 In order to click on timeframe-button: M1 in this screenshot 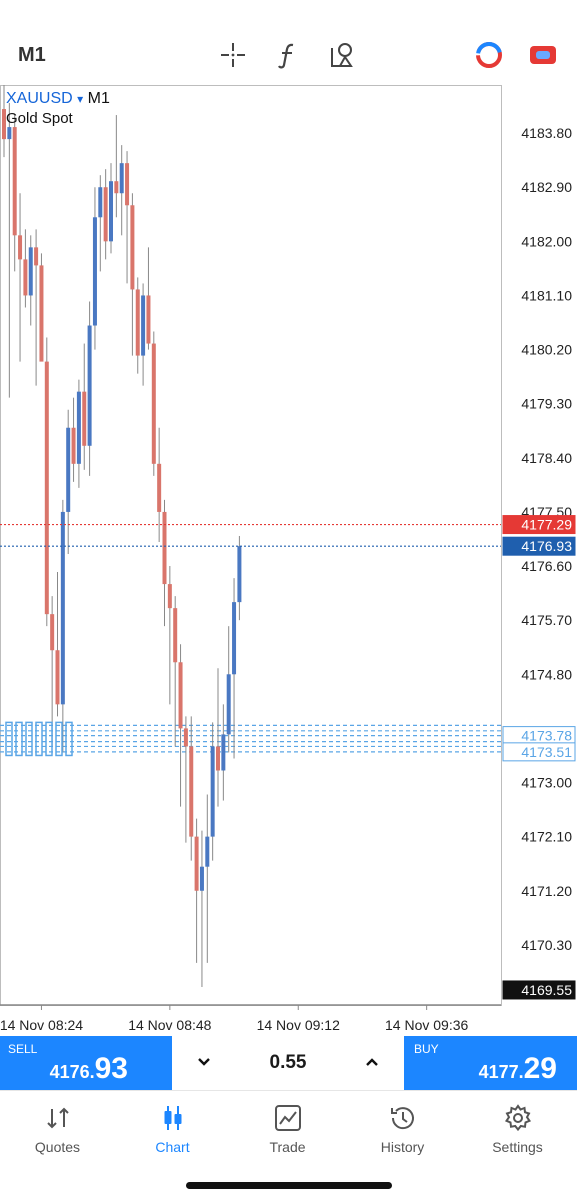, I will do `click(32, 55)`.